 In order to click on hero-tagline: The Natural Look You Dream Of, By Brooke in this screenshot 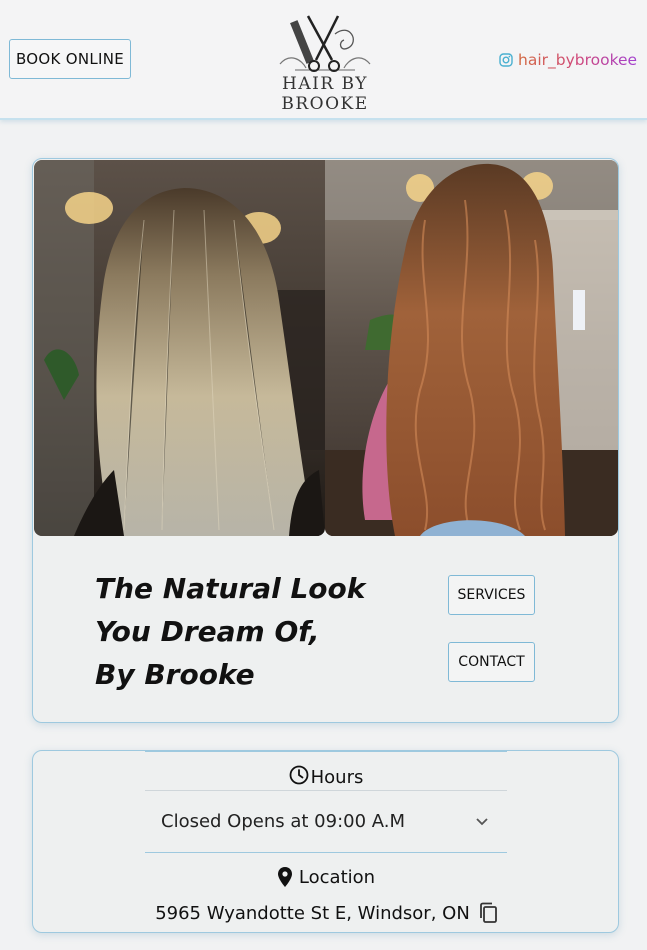, I will do `click(245, 631)`.